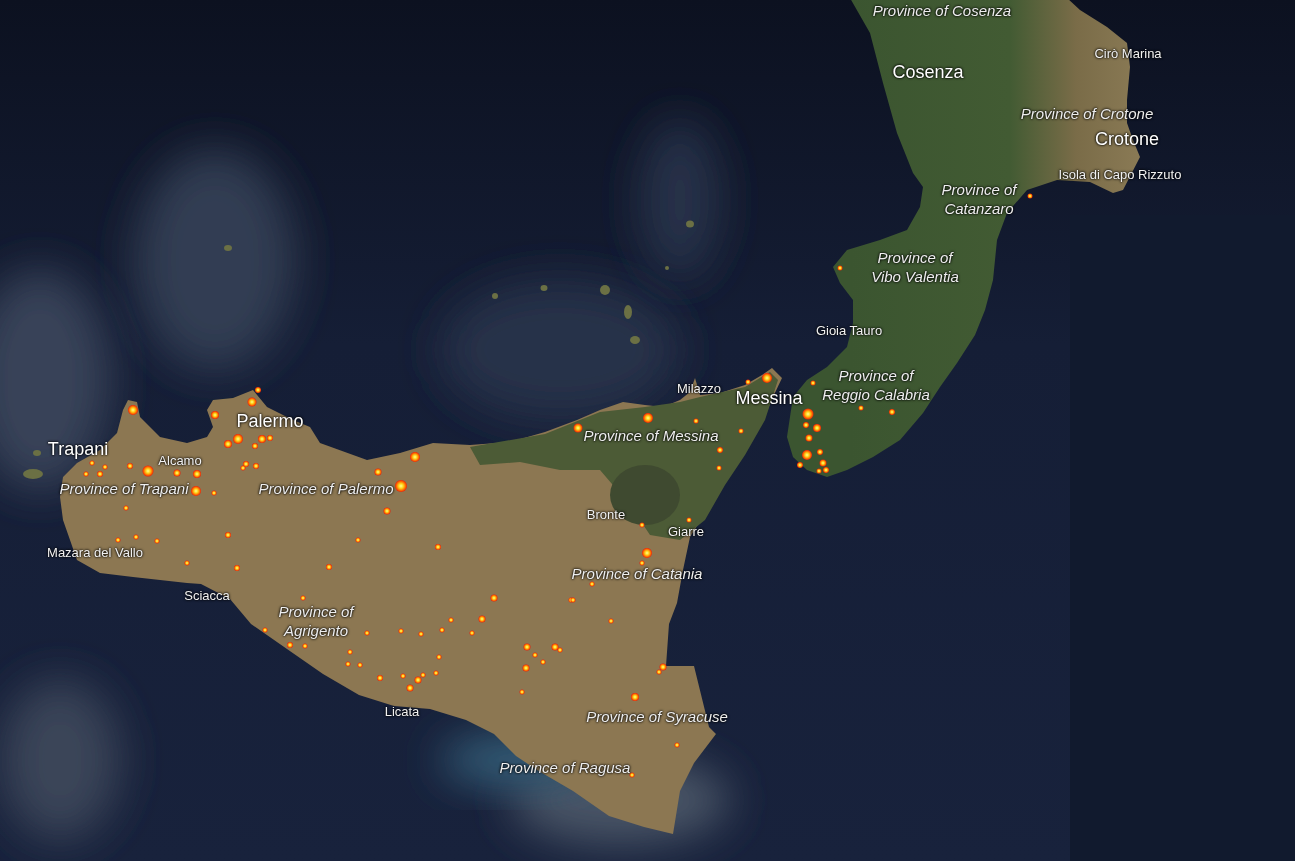 The height and width of the screenshot is (861, 1295). What do you see at coordinates (928, 72) in the screenshot?
I see `city-label: Cosenza` at bounding box center [928, 72].